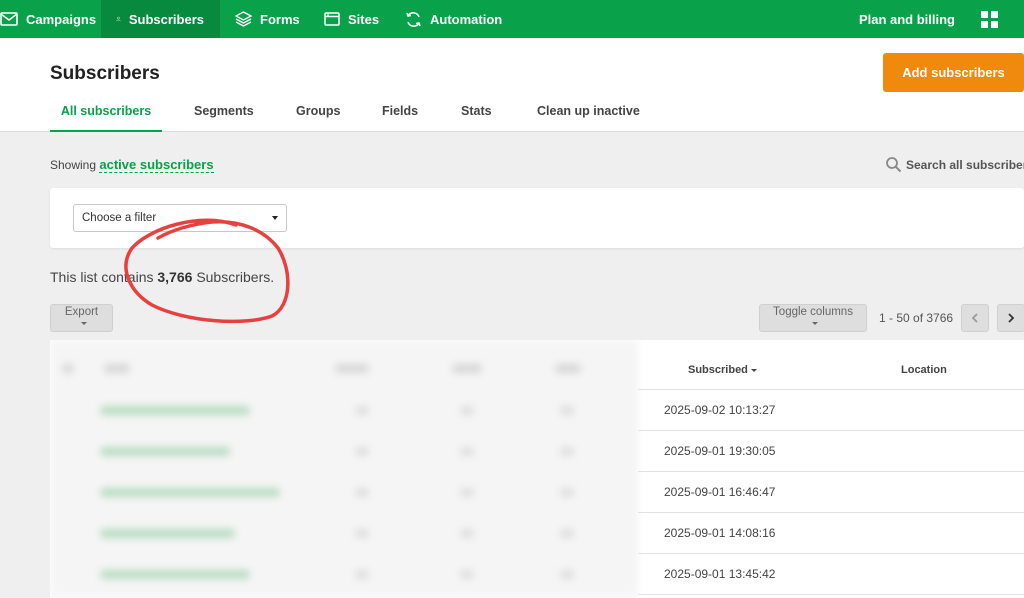 This screenshot has height=598, width=1024. What do you see at coordinates (235, 277) in the screenshot?
I see `list-count-suffix: Subscribers.` at bounding box center [235, 277].